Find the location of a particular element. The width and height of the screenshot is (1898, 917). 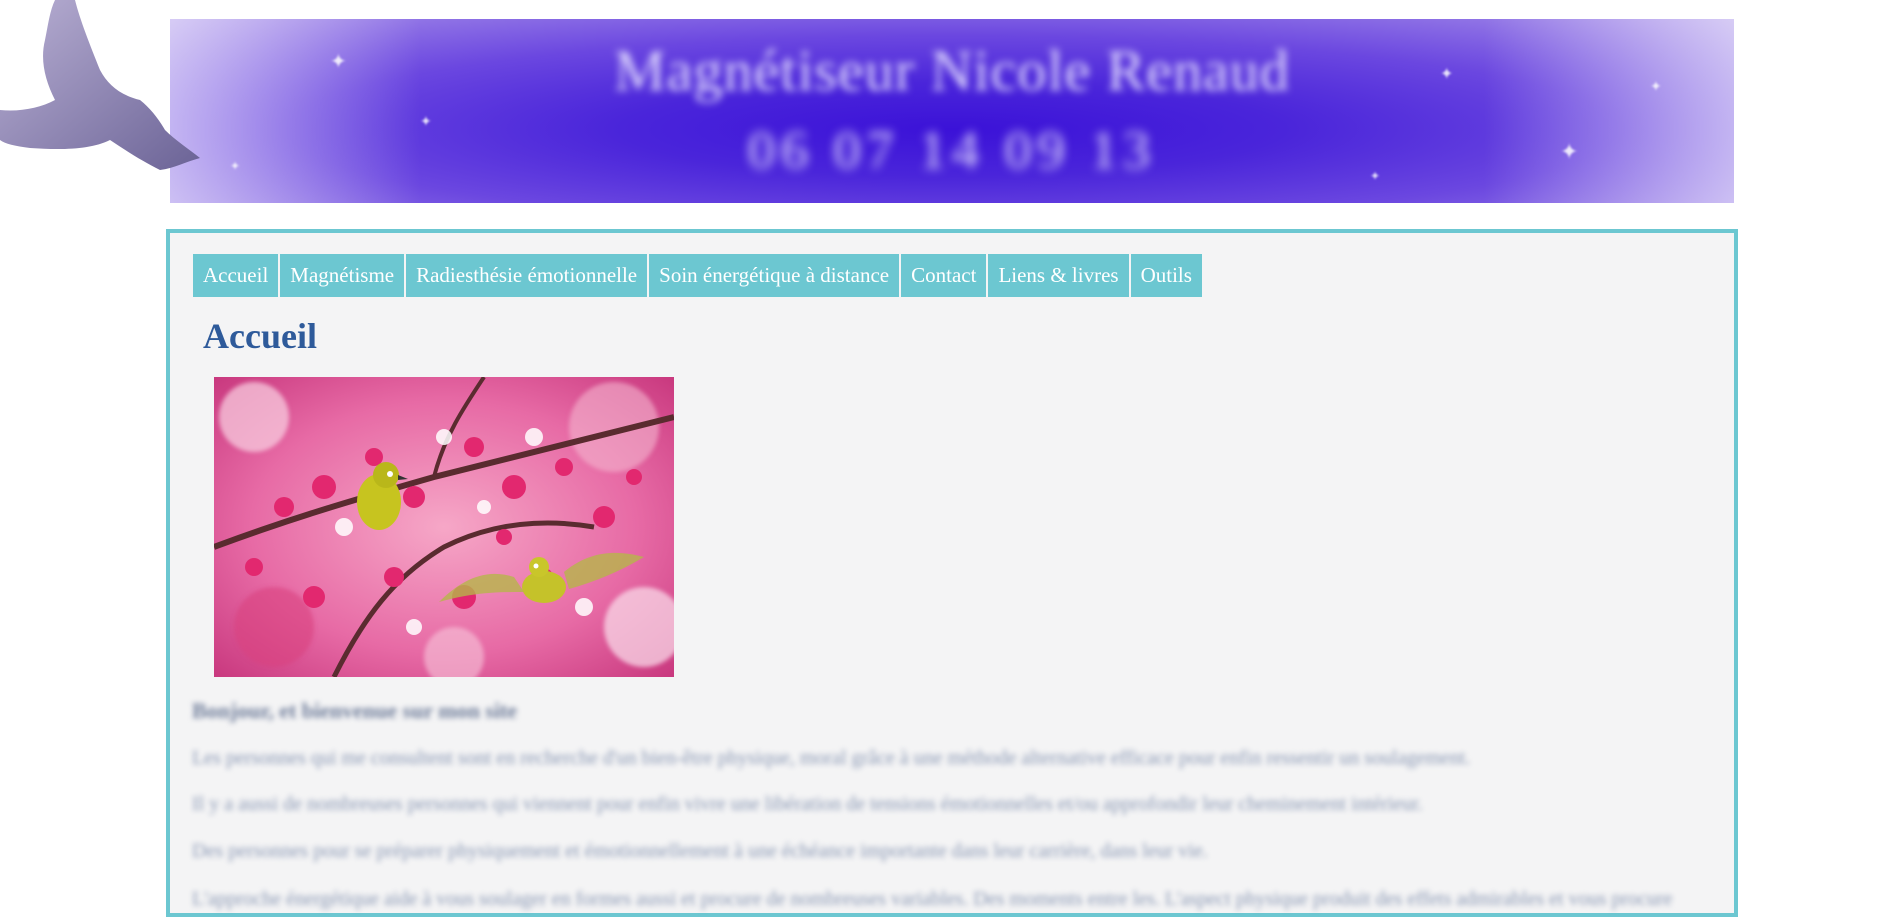

cherry-blossom-birds-photo is located at coordinates (444, 527).